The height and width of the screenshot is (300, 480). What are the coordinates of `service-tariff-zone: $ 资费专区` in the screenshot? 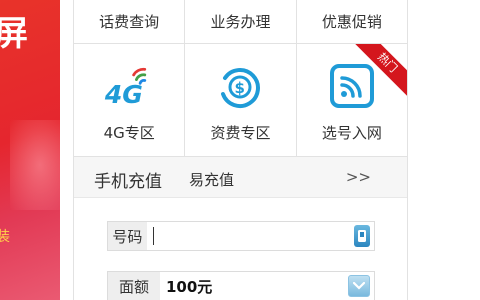 It's located at (241, 100).